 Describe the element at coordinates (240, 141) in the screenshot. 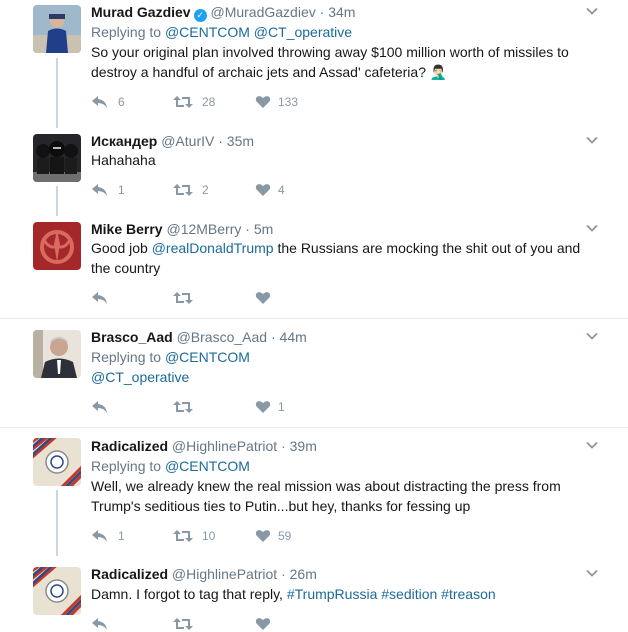

I see `timestamp: 35m` at that location.